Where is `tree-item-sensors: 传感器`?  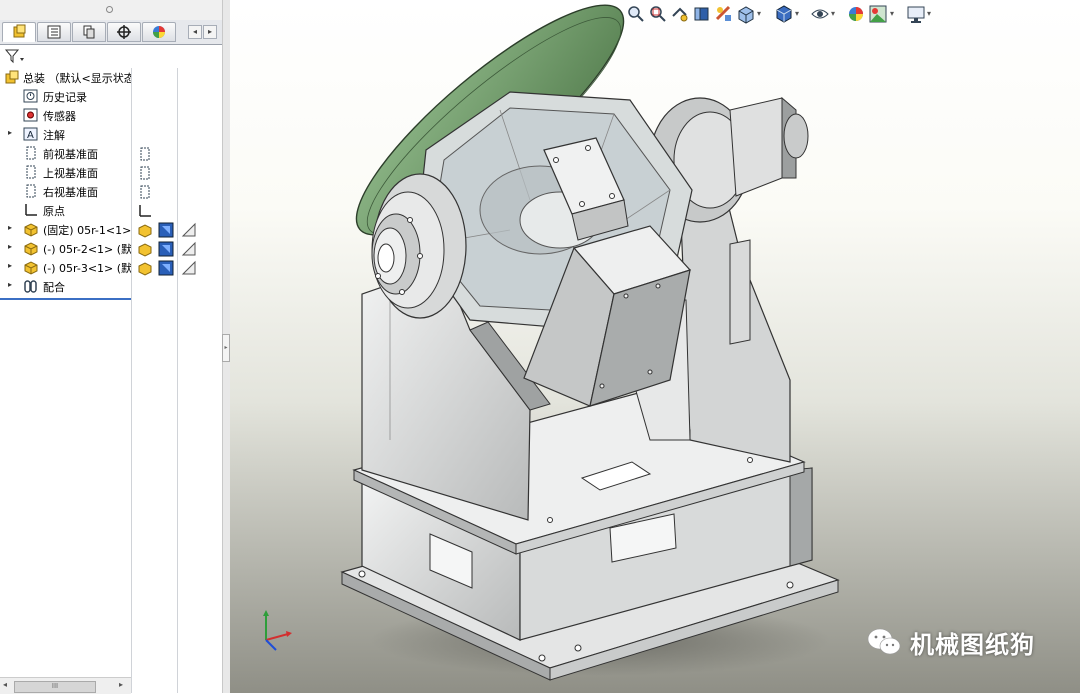 tree-item-sensors: 传感器 is located at coordinates (65, 115).